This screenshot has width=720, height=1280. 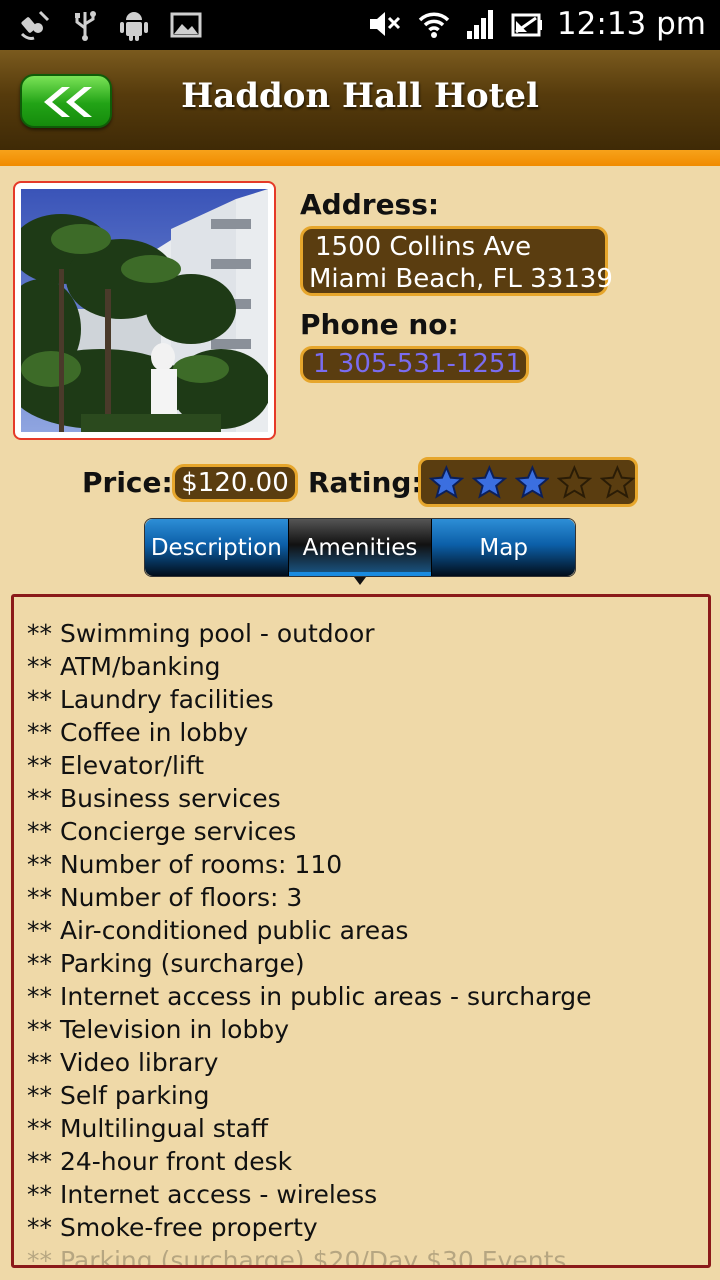 I want to click on address-label: Address:, so click(x=370, y=204).